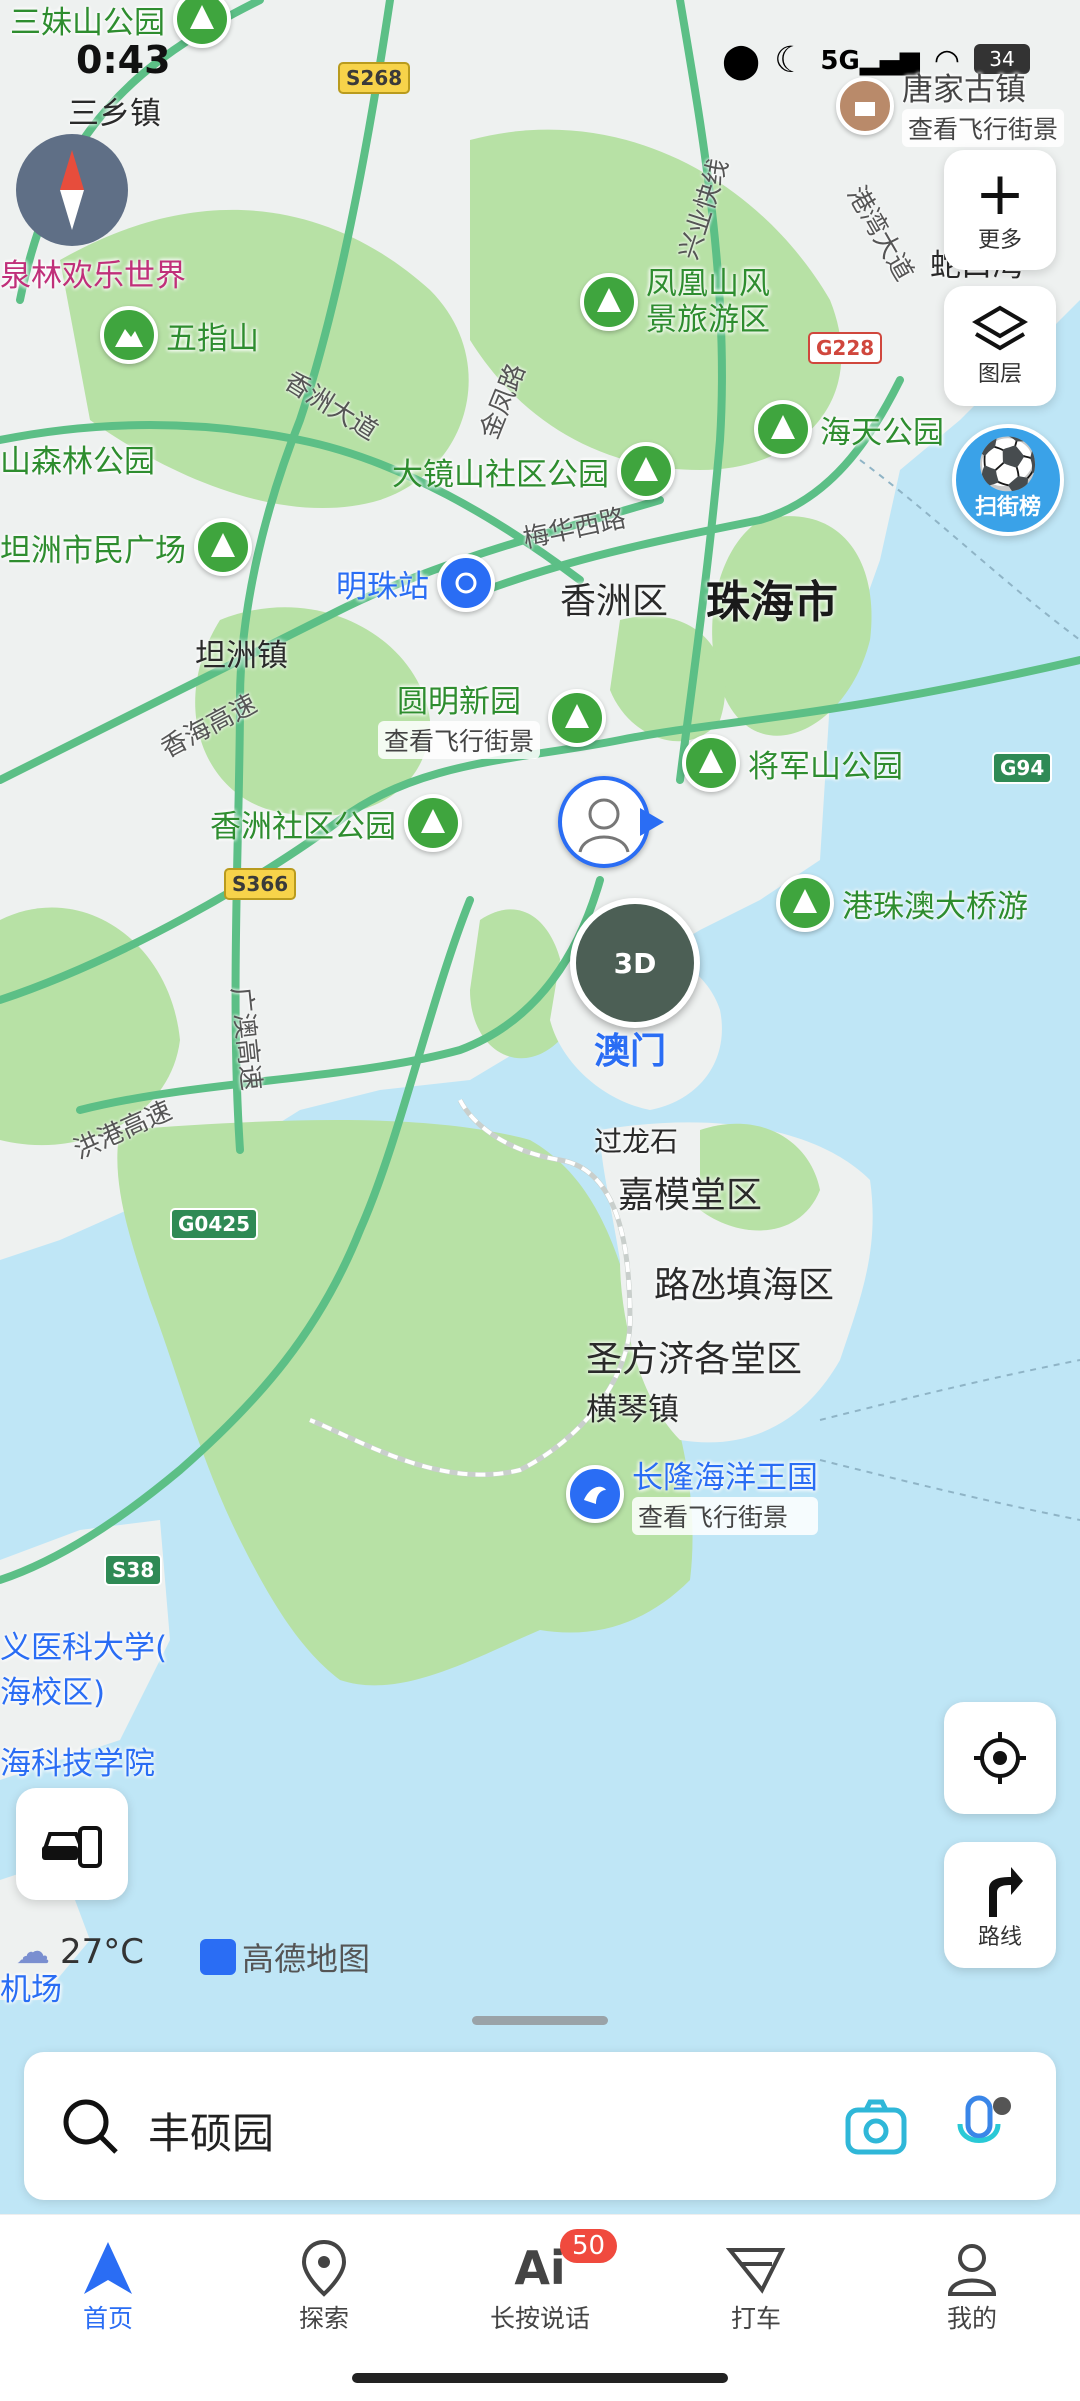 This screenshot has height=2401, width=1080. Describe the element at coordinates (83, 1667) in the screenshot. I see `poi-label: 义医科大学( 海校区)` at that location.